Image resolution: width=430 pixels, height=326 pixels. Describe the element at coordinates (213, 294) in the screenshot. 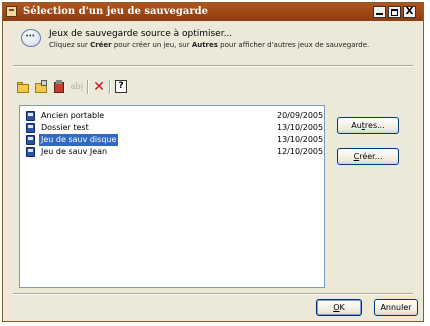

I see `footer-divider` at that location.